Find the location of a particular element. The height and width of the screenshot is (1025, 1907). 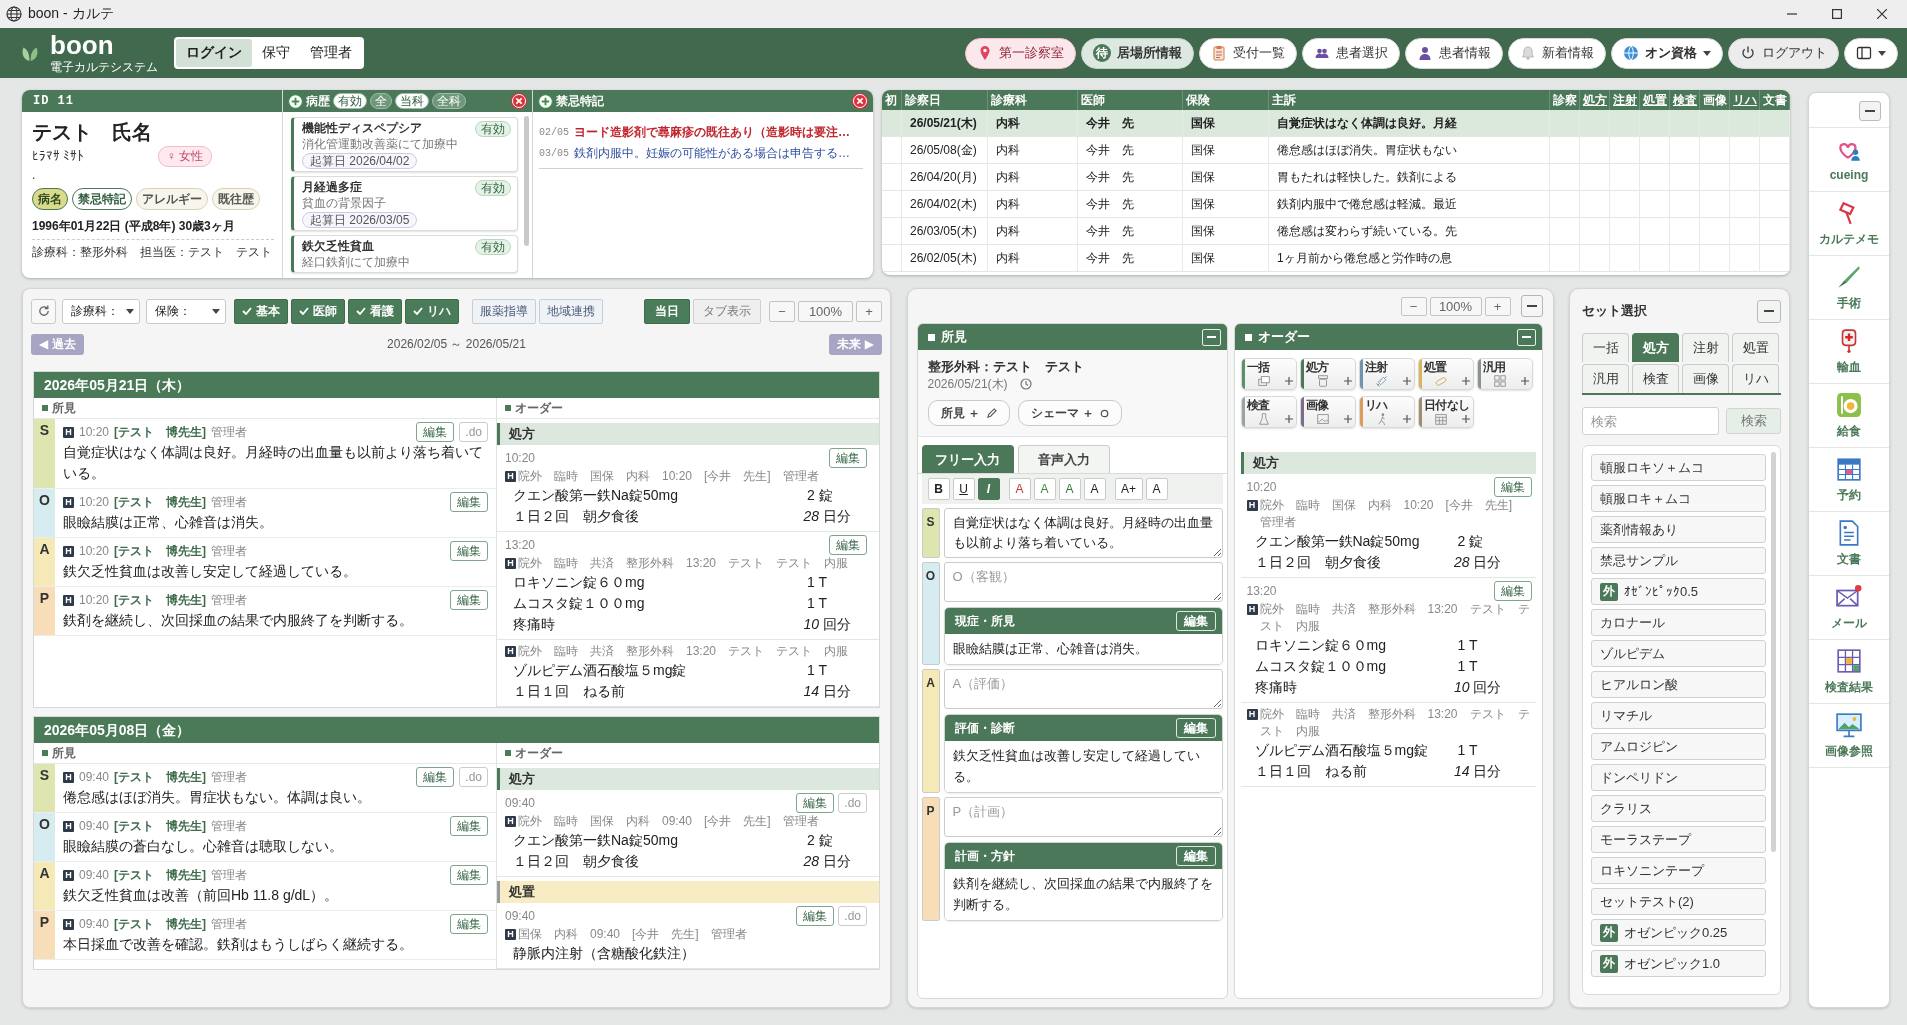

order-type-button: 注射 is located at coordinates (1386, 374).